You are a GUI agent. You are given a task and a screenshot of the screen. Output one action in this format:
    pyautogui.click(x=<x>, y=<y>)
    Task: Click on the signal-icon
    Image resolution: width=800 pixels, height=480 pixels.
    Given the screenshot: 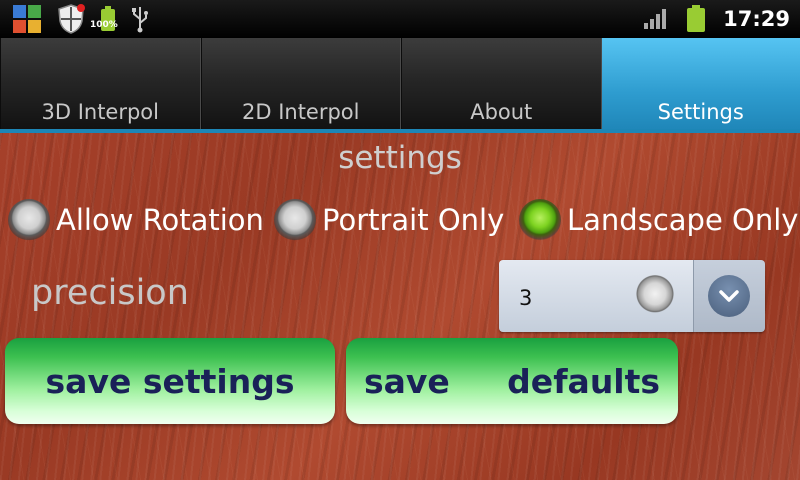 What is the action you would take?
    pyautogui.click(x=655, y=19)
    